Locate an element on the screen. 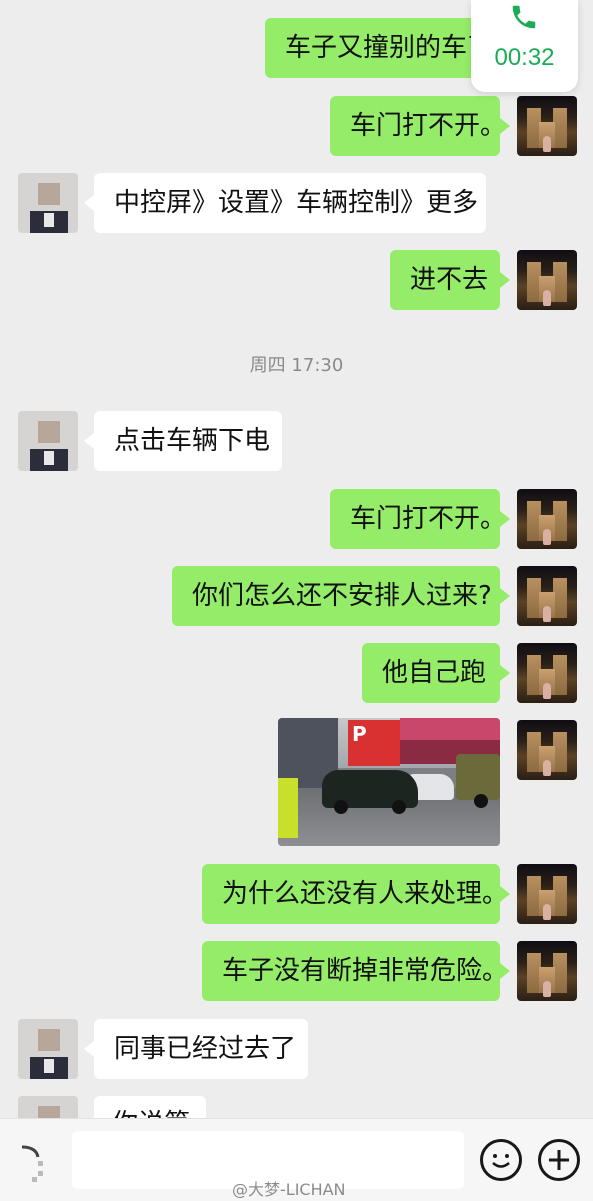  message-bubble-sent: 为什么还没有人来处理。 is located at coordinates (356, 894).